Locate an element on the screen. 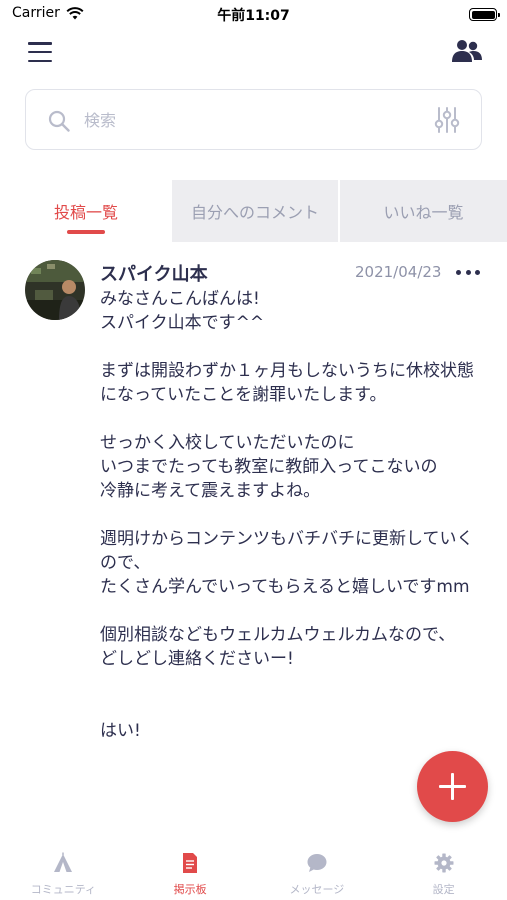 The width and height of the screenshot is (507, 900). bottom-tab-board: 掲示板 is located at coordinates (190, 869).